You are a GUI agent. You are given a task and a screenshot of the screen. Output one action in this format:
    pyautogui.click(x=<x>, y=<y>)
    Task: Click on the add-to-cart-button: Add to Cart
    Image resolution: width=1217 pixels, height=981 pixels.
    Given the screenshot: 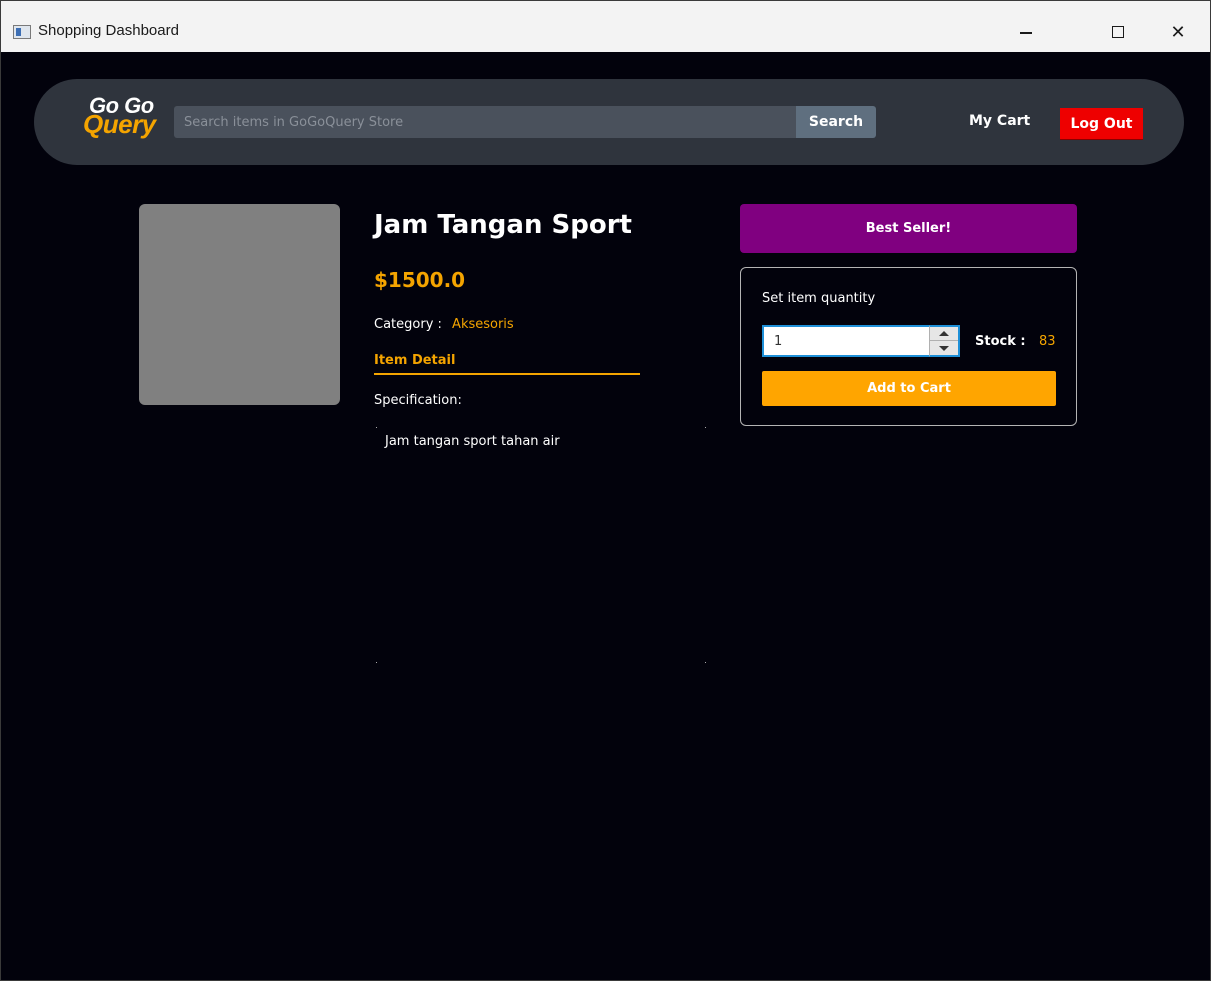 What is the action you would take?
    pyautogui.click(x=909, y=388)
    